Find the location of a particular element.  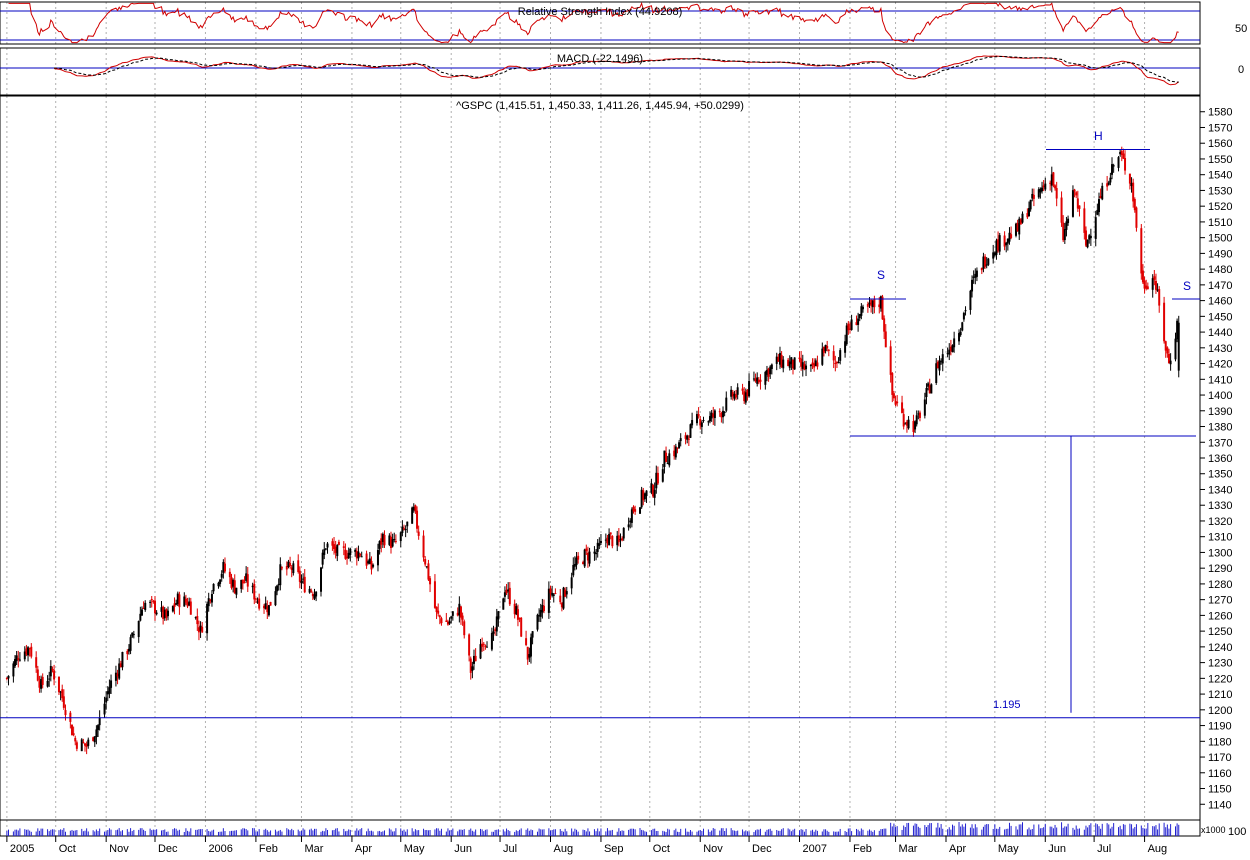

x-tick-label: 2006 is located at coordinates (220, 849).